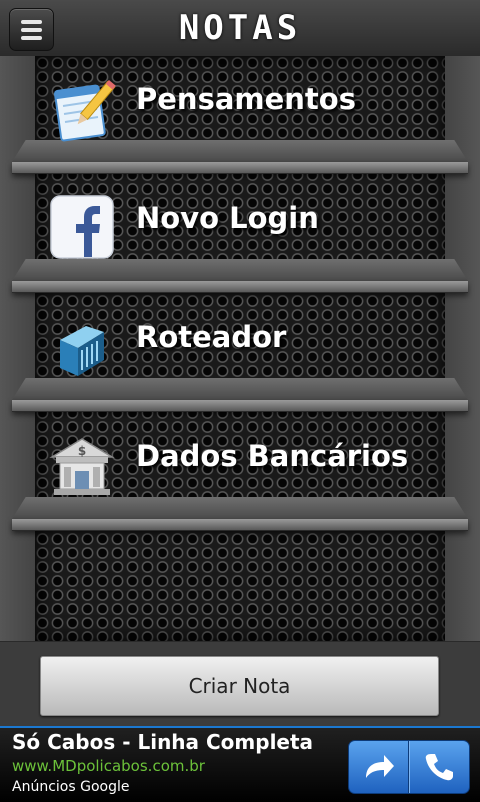 This screenshot has height=802, width=480. I want to click on phone-icon, so click(439, 767).